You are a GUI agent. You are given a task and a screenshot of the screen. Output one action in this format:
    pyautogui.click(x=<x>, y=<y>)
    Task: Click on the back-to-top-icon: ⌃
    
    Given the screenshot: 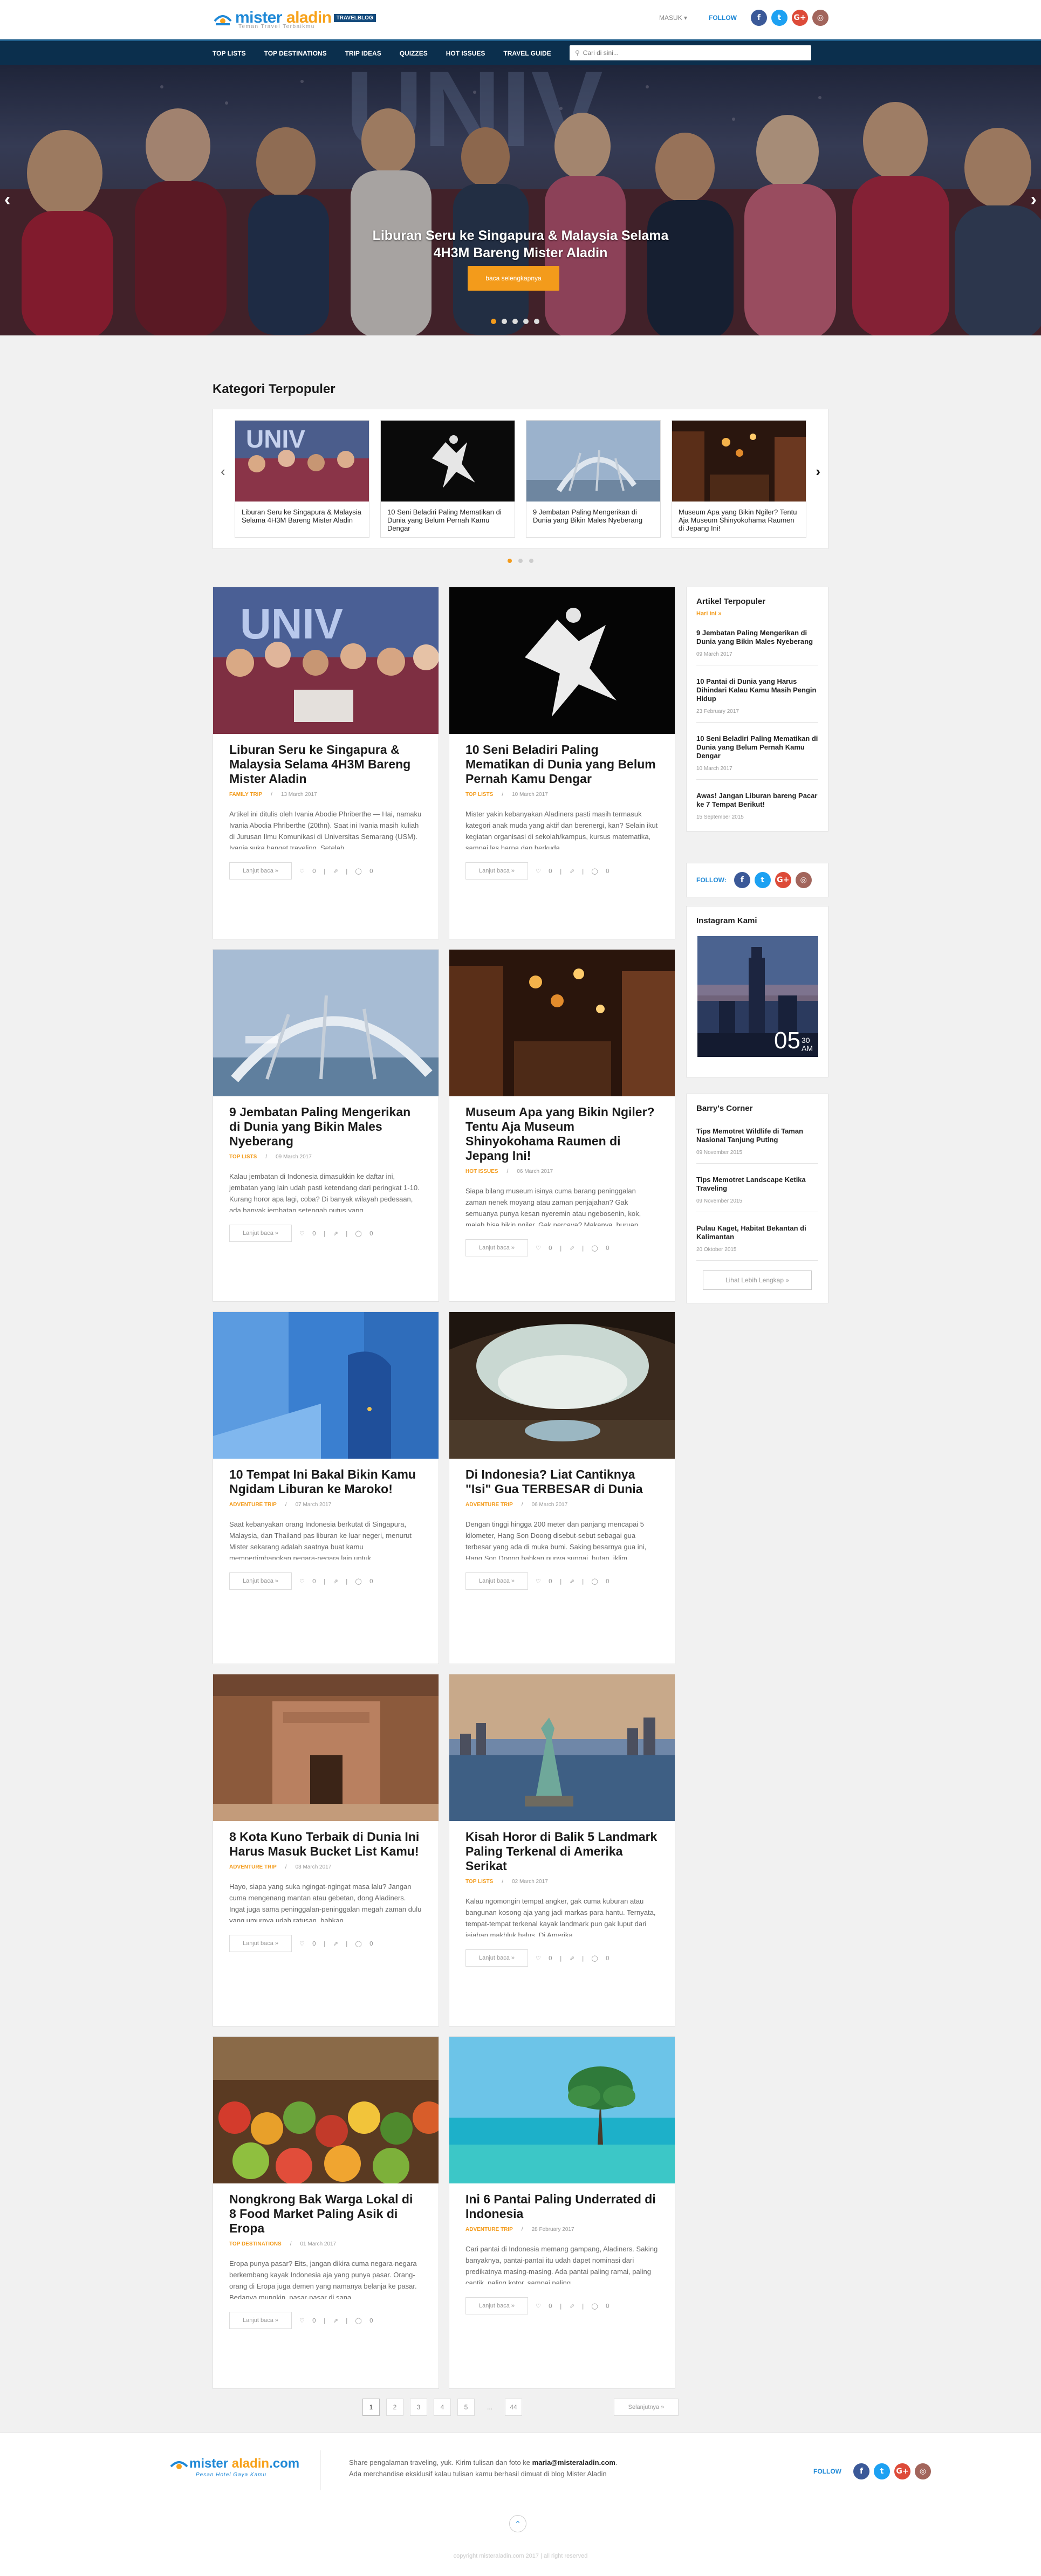 What is the action you would take?
    pyautogui.click(x=518, y=2523)
    